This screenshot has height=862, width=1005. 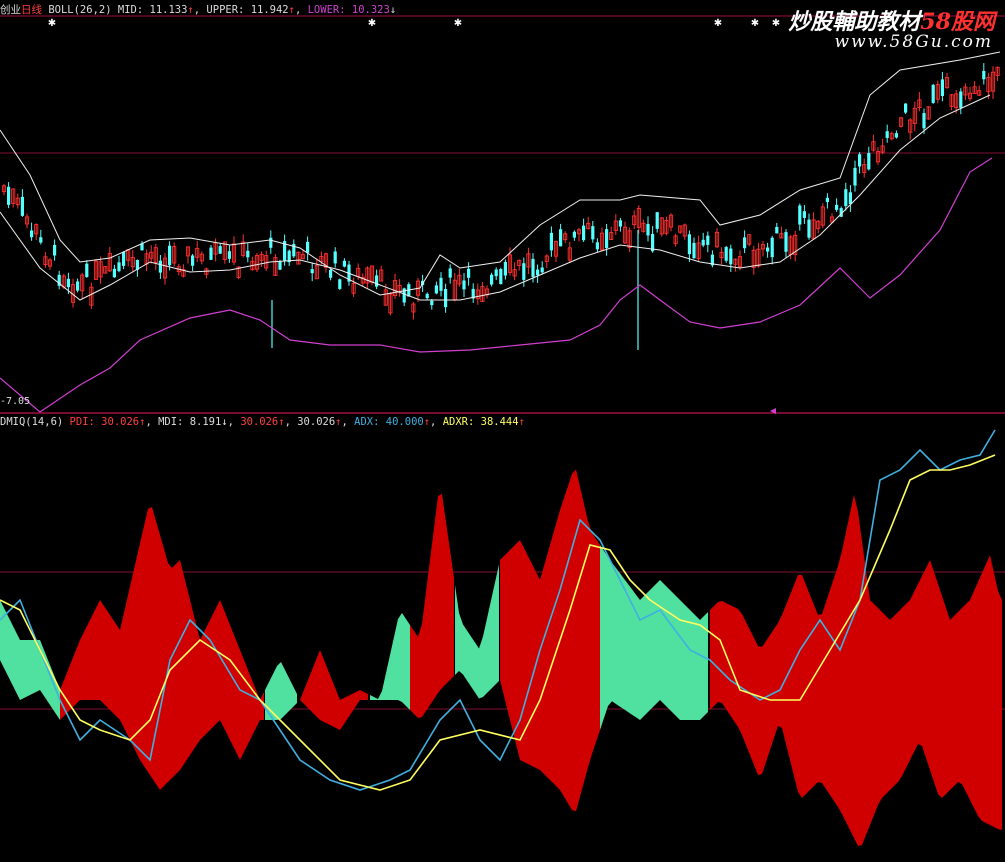 What do you see at coordinates (82, 422) in the screenshot?
I see `pdi-label: PDI:` at bounding box center [82, 422].